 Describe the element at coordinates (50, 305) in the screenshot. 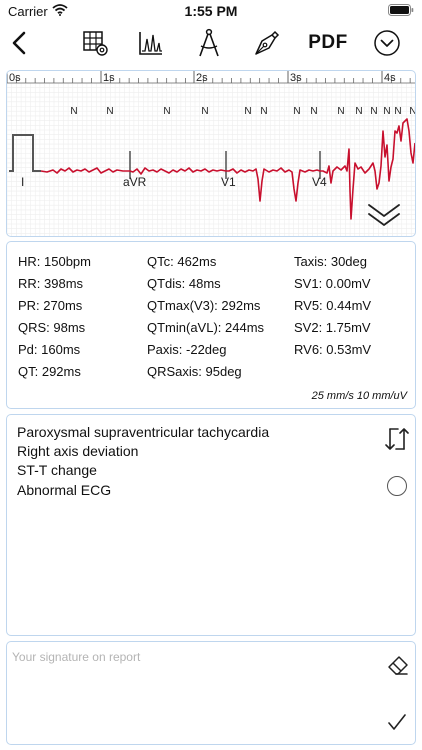

I see `metric-pr: PR: 270ms` at that location.